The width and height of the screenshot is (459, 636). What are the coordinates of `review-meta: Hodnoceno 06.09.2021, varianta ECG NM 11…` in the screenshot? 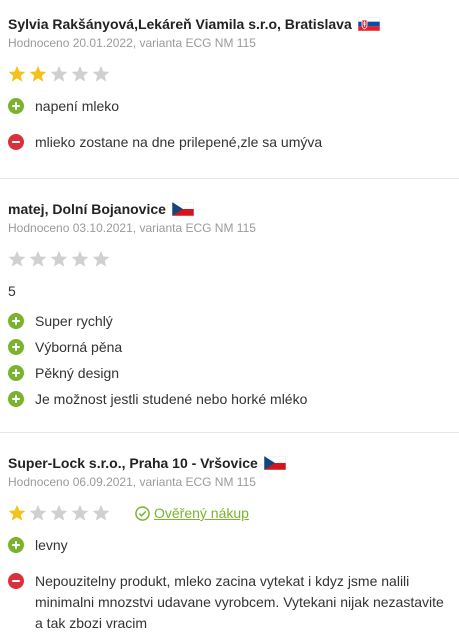 It's located at (132, 482).